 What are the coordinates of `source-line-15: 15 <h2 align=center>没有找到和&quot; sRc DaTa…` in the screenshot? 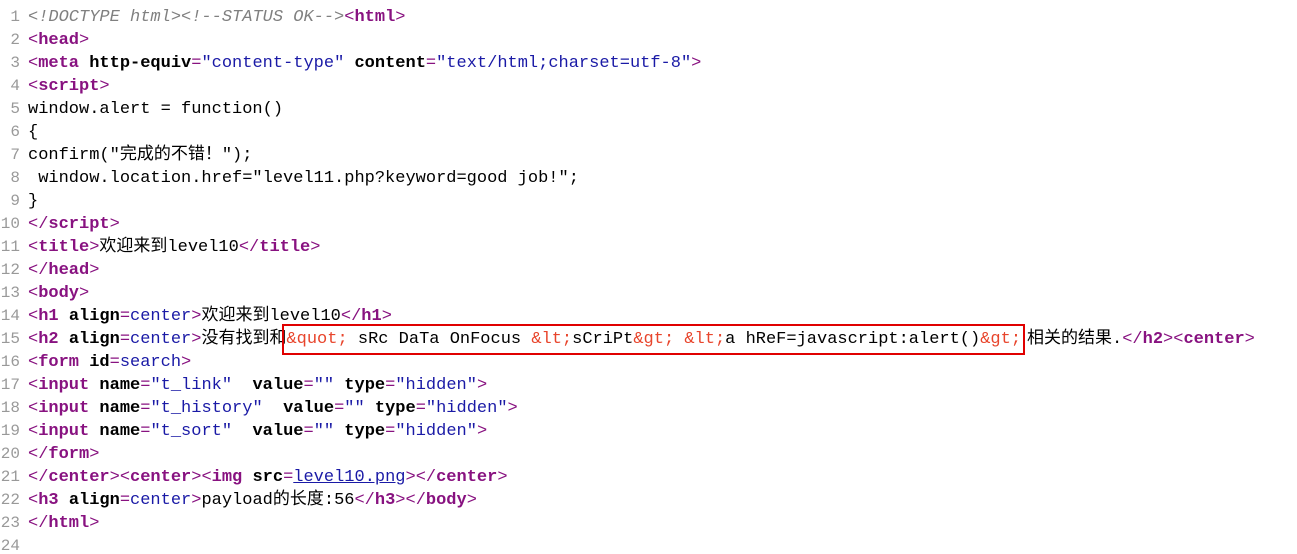 It's located at (627, 339).